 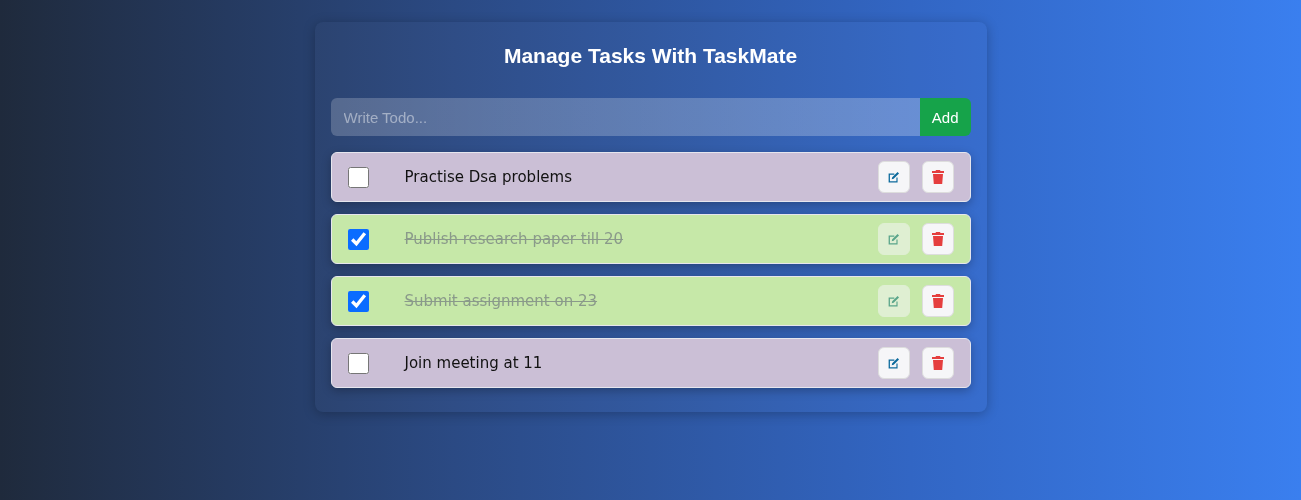 I want to click on todo-text: Submit assignment on 23, so click(x=501, y=301).